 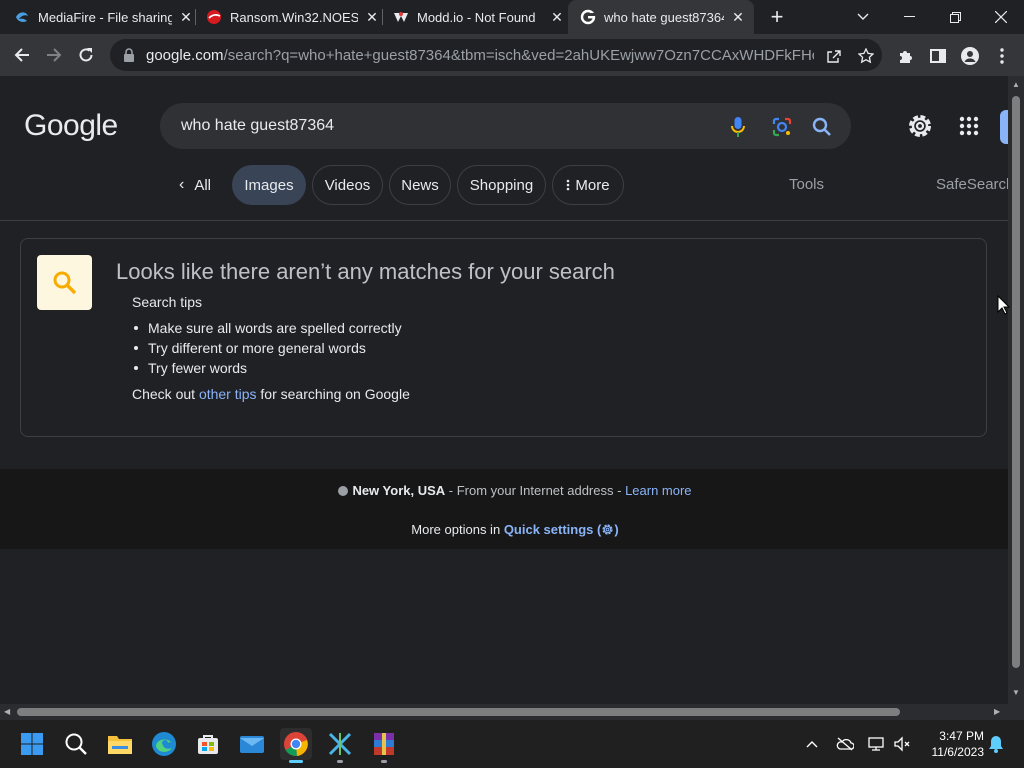 What do you see at coordinates (335, 394) in the screenshot?
I see `check-after: for searching on Google` at bounding box center [335, 394].